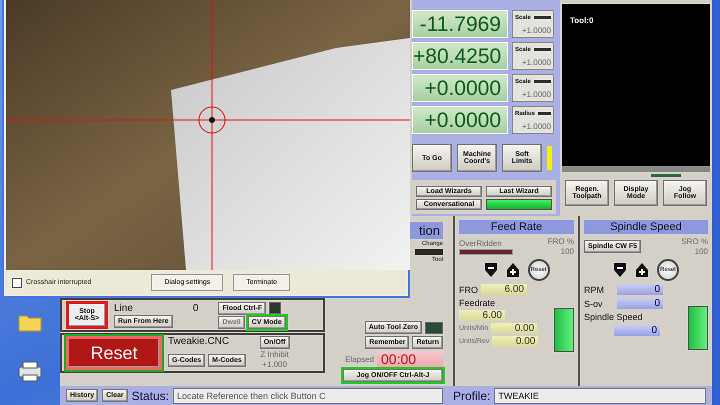 The height and width of the screenshot is (405, 720). Describe the element at coordinates (410, 359) in the screenshot. I see `elapsed-time: 00:00` at that location.